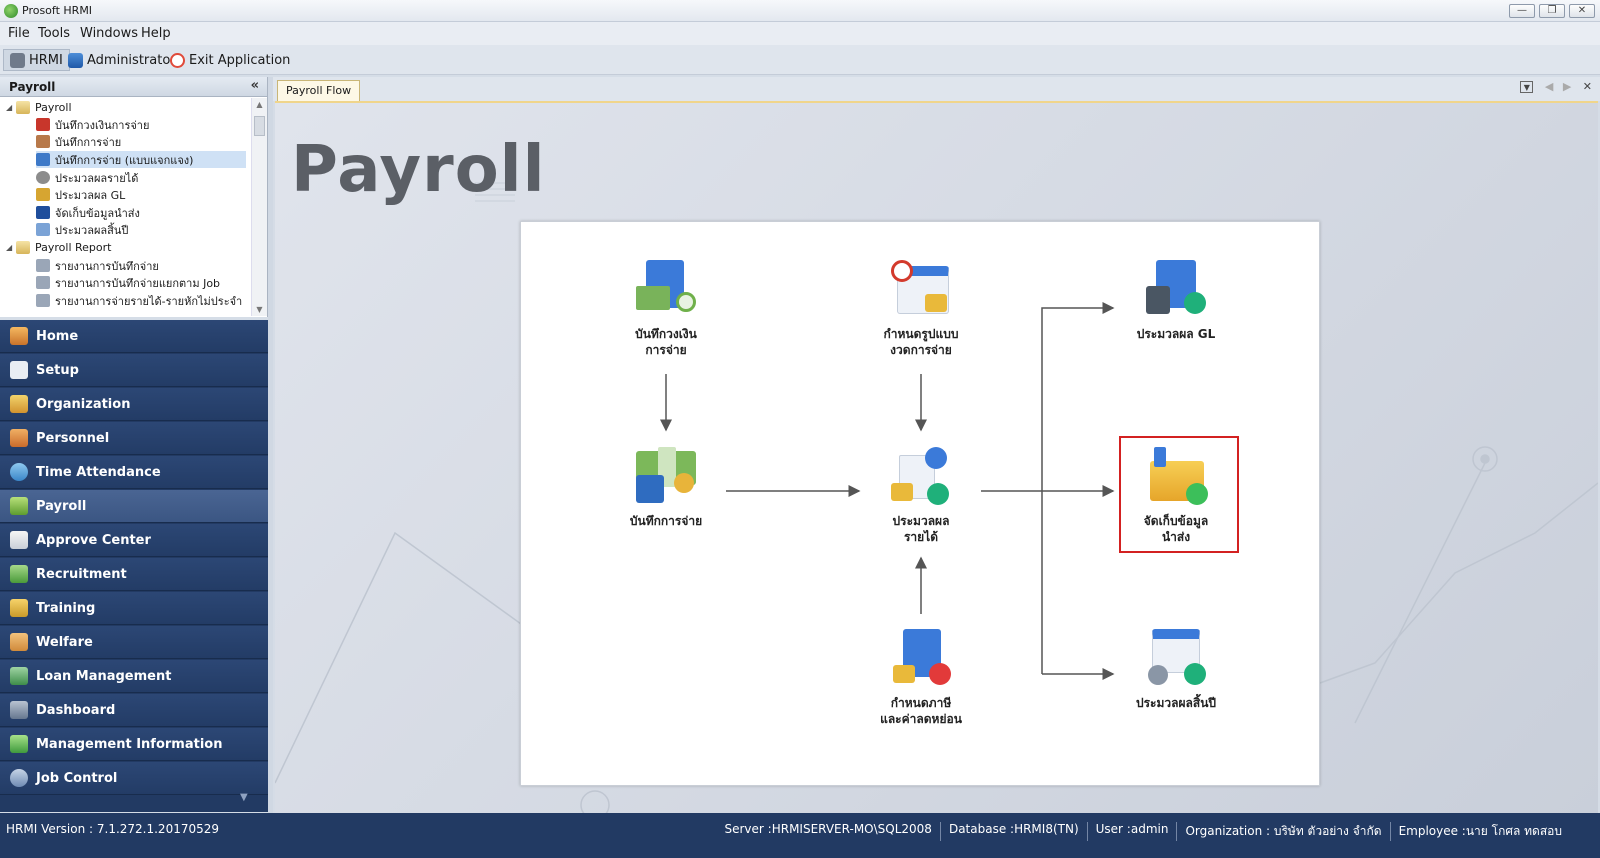 This screenshot has width=1600, height=858. I want to click on tree-label: ประมวลผลสิ้นปี, so click(92, 230).